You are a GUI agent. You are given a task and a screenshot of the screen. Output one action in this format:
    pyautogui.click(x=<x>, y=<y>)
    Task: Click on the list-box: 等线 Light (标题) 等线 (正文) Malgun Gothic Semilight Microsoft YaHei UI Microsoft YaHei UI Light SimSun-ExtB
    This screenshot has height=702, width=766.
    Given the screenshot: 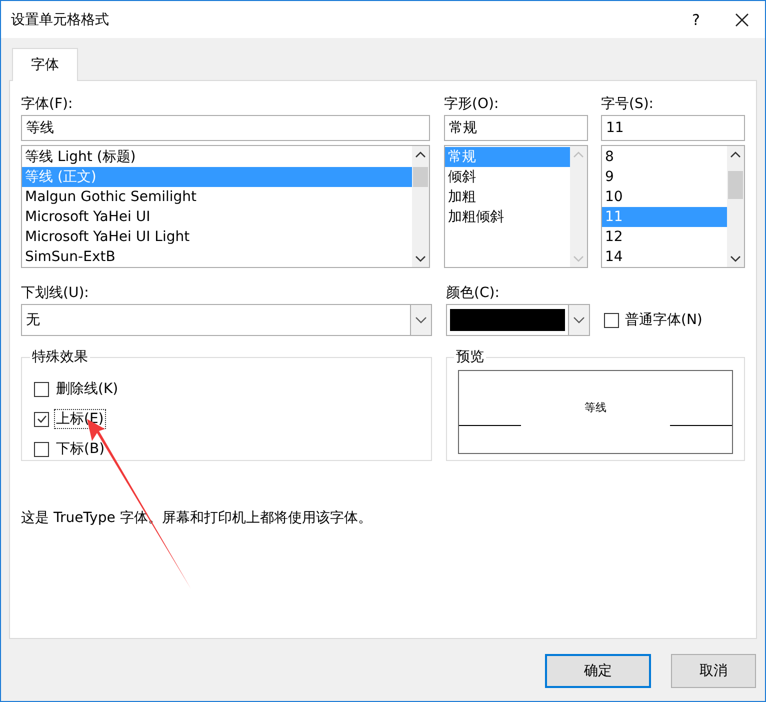 What is the action you would take?
    pyautogui.click(x=225, y=206)
    